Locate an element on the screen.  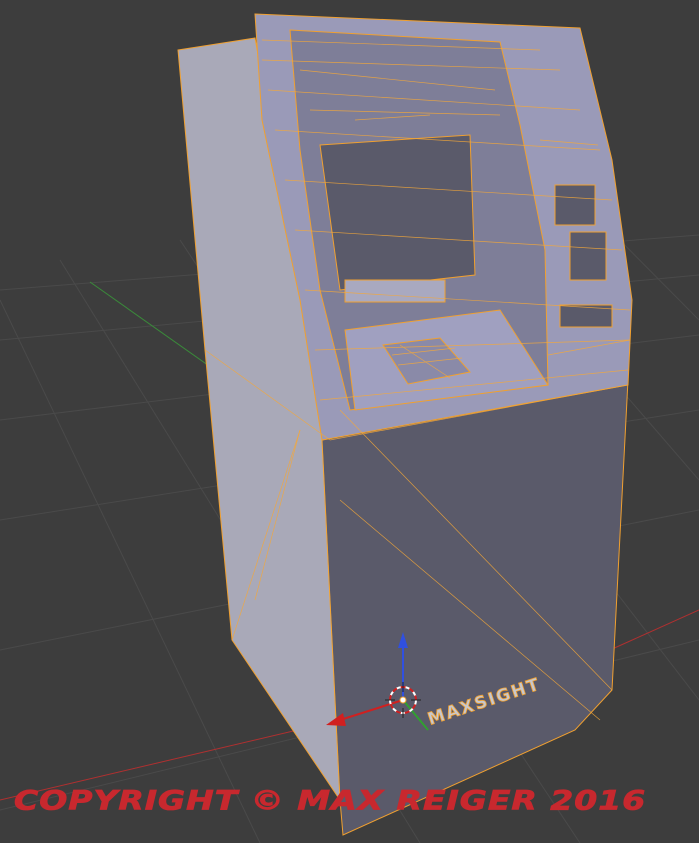
copyright-watermark: COPYRIGHT © MAX REIGER 2016 is located at coordinates (330, 800).